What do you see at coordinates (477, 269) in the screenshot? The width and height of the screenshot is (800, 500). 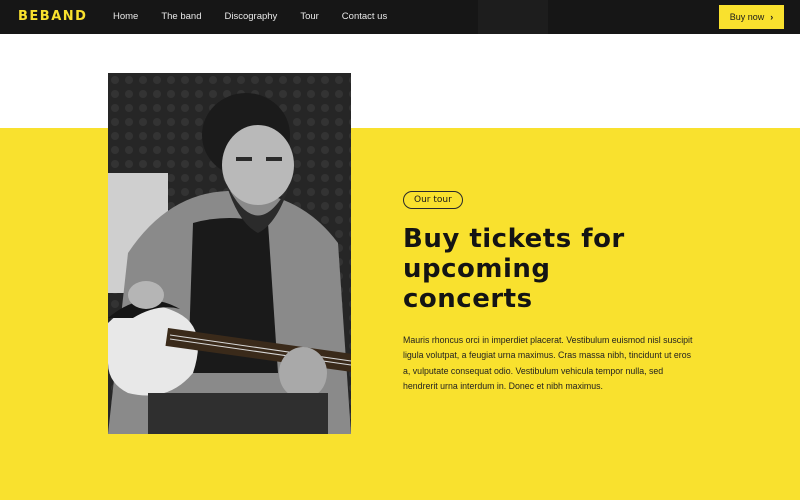 I see `hero-heading-line-2: upcoming` at bounding box center [477, 269].